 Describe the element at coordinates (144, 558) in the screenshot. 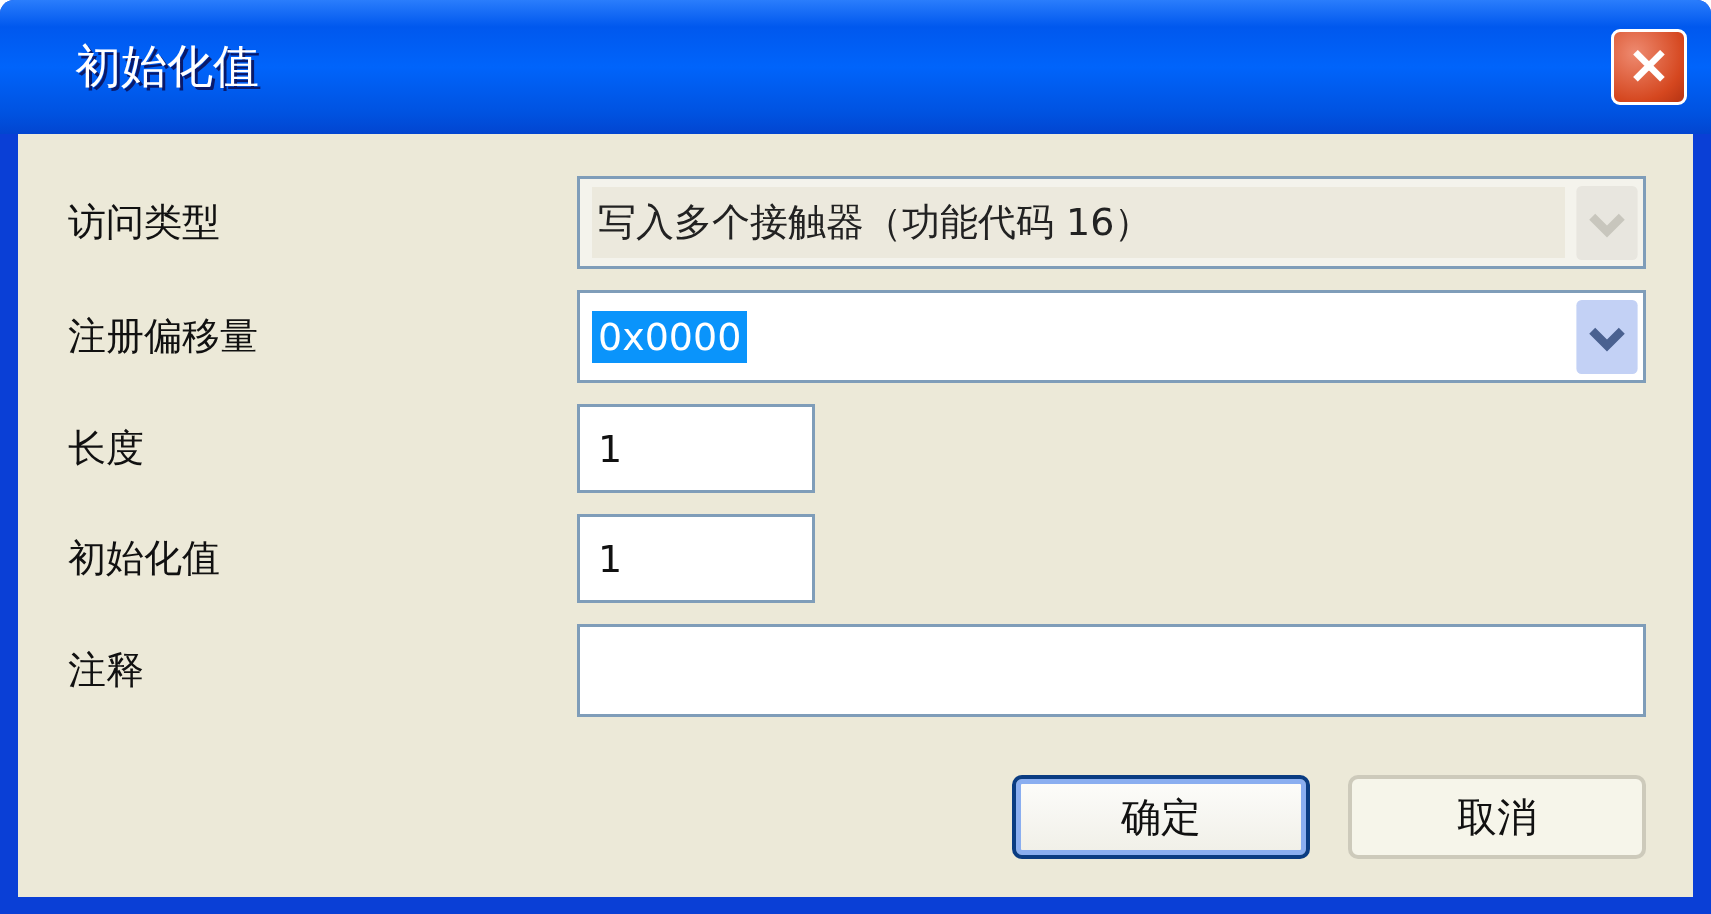

I see `field-label: 初始化值` at that location.